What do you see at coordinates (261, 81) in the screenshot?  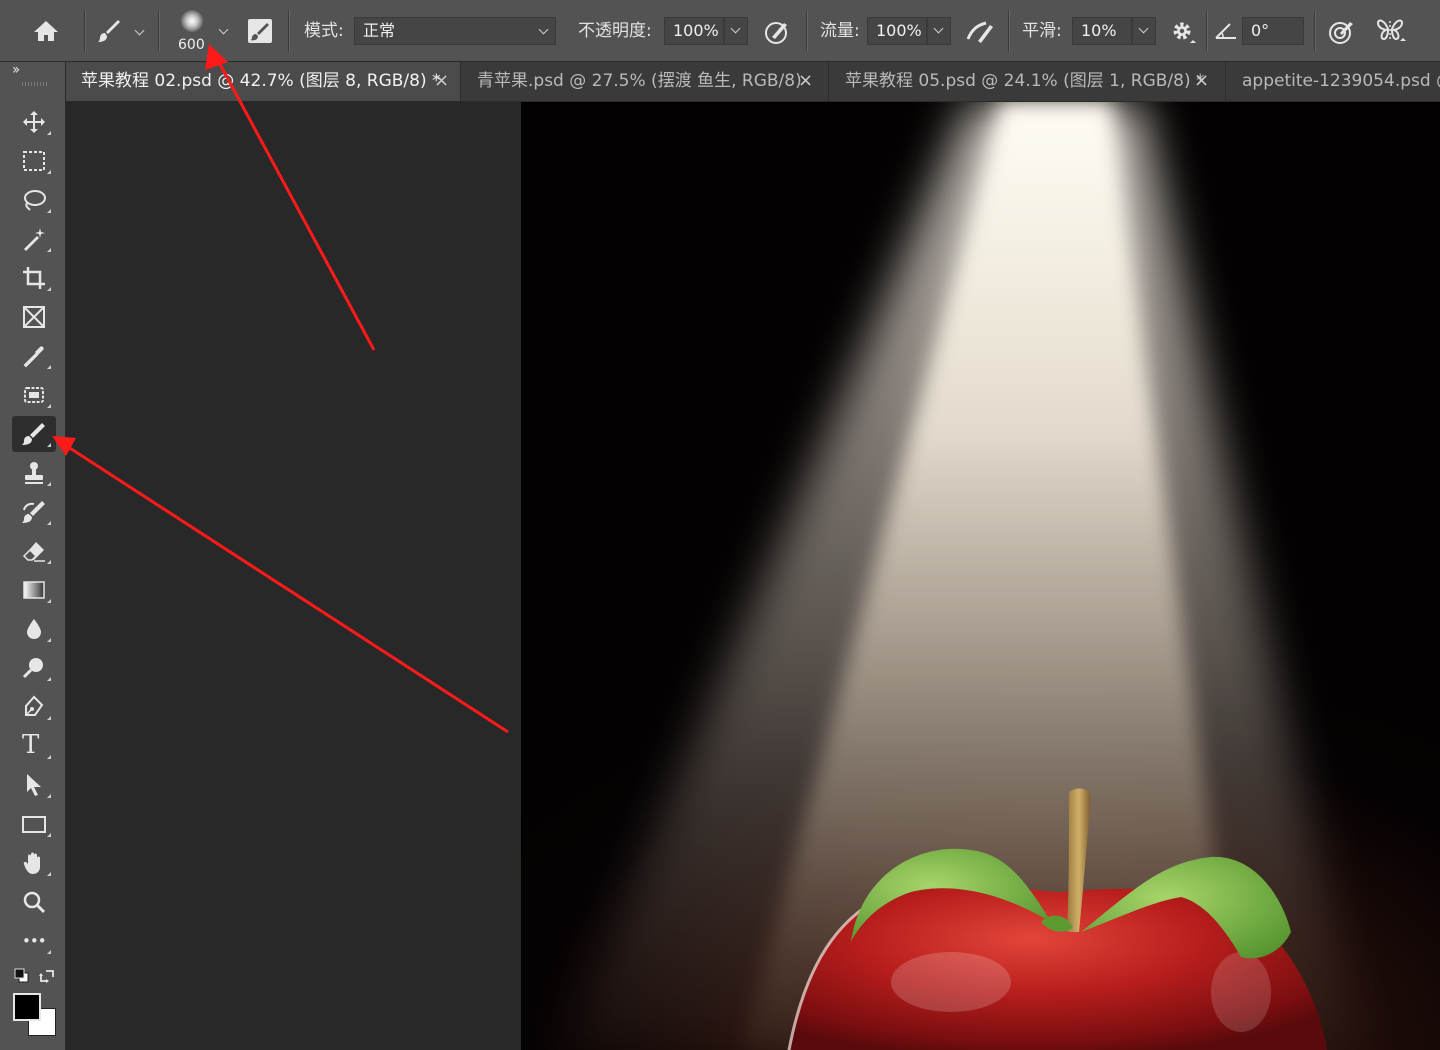 I see `tab-label: 苹果教程 02.psd @ 42.7% (图层 8, RGB/8) *` at bounding box center [261, 81].